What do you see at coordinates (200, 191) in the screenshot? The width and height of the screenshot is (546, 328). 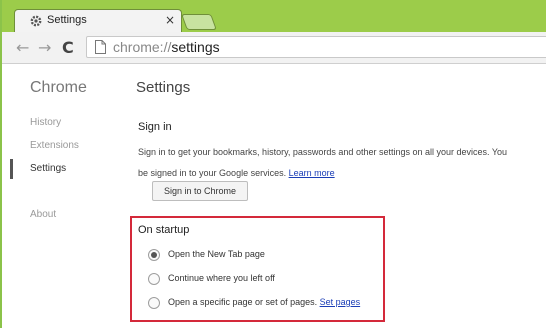 I see `sign-in-button: Sign in to Chrome` at bounding box center [200, 191].